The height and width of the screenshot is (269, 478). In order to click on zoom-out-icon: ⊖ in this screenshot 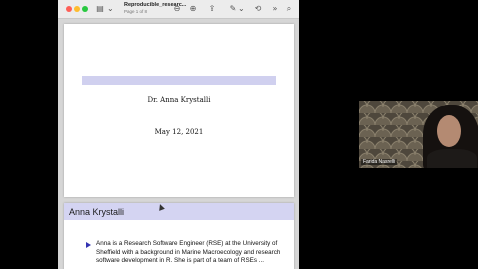, I will do `click(177, 8)`.